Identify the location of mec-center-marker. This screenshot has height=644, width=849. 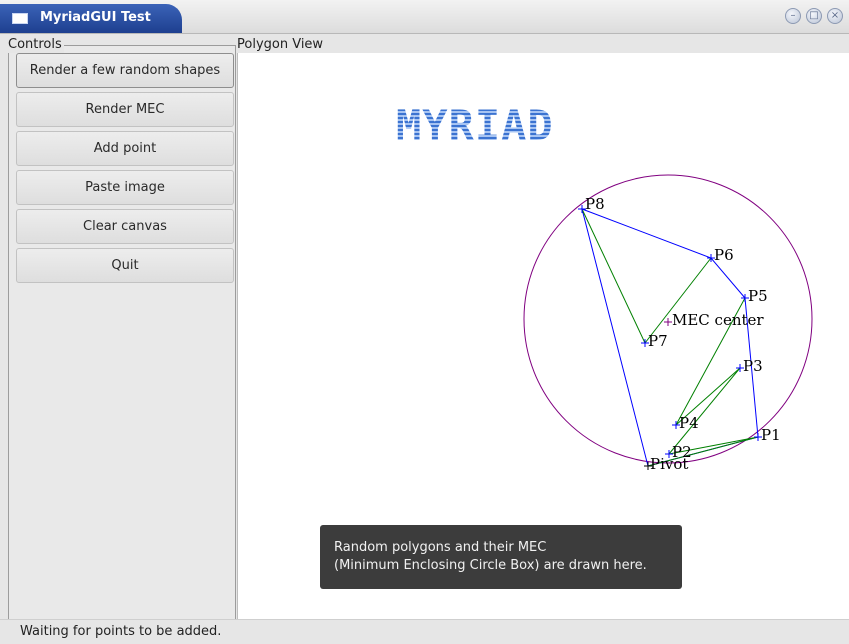
(668, 322).